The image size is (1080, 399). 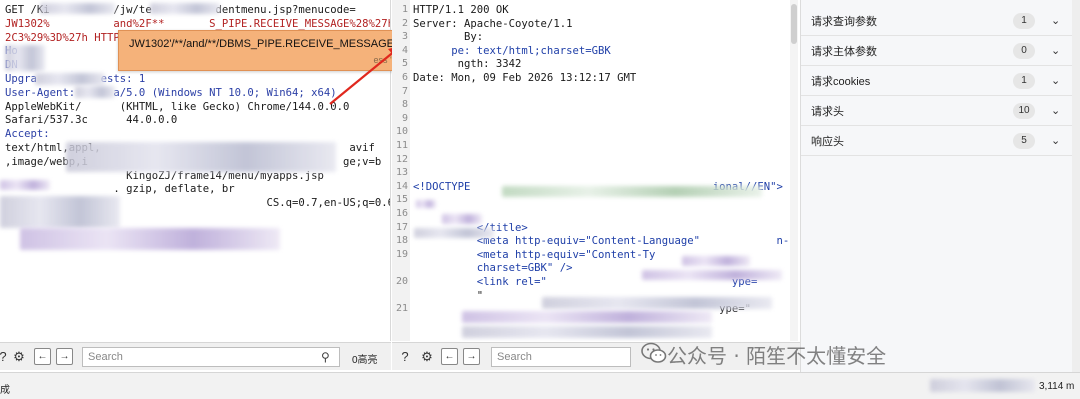 What do you see at coordinates (937, 141) in the screenshot?
I see `inspector-row: 响应头 5 ⌄` at bounding box center [937, 141].